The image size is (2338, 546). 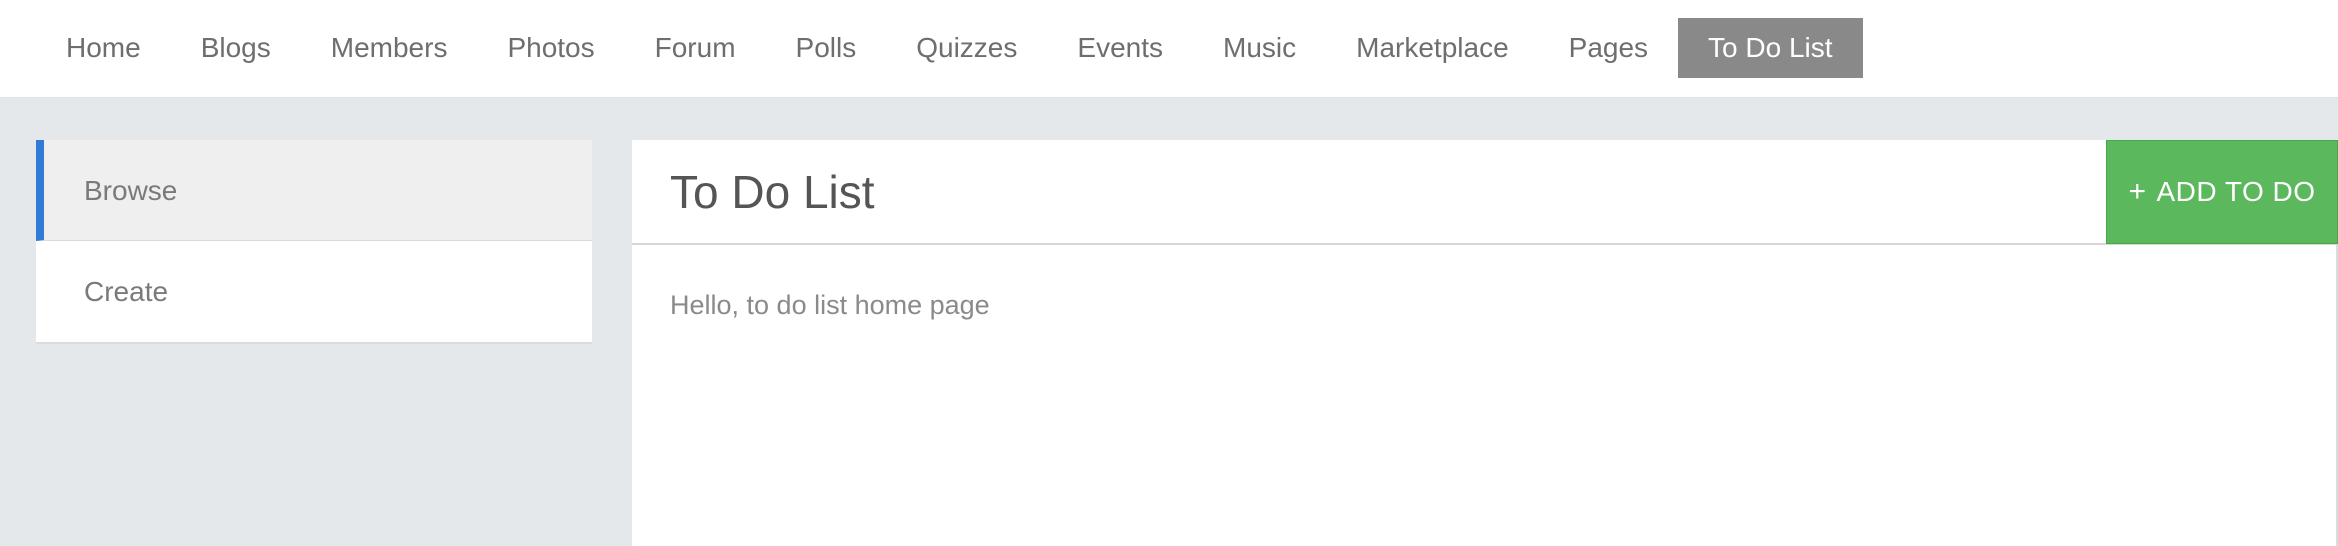 What do you see at coordinates (314, 291) in the screenshot?
I see `sidebar-item-create: Create` at bounding box center [314, 291].